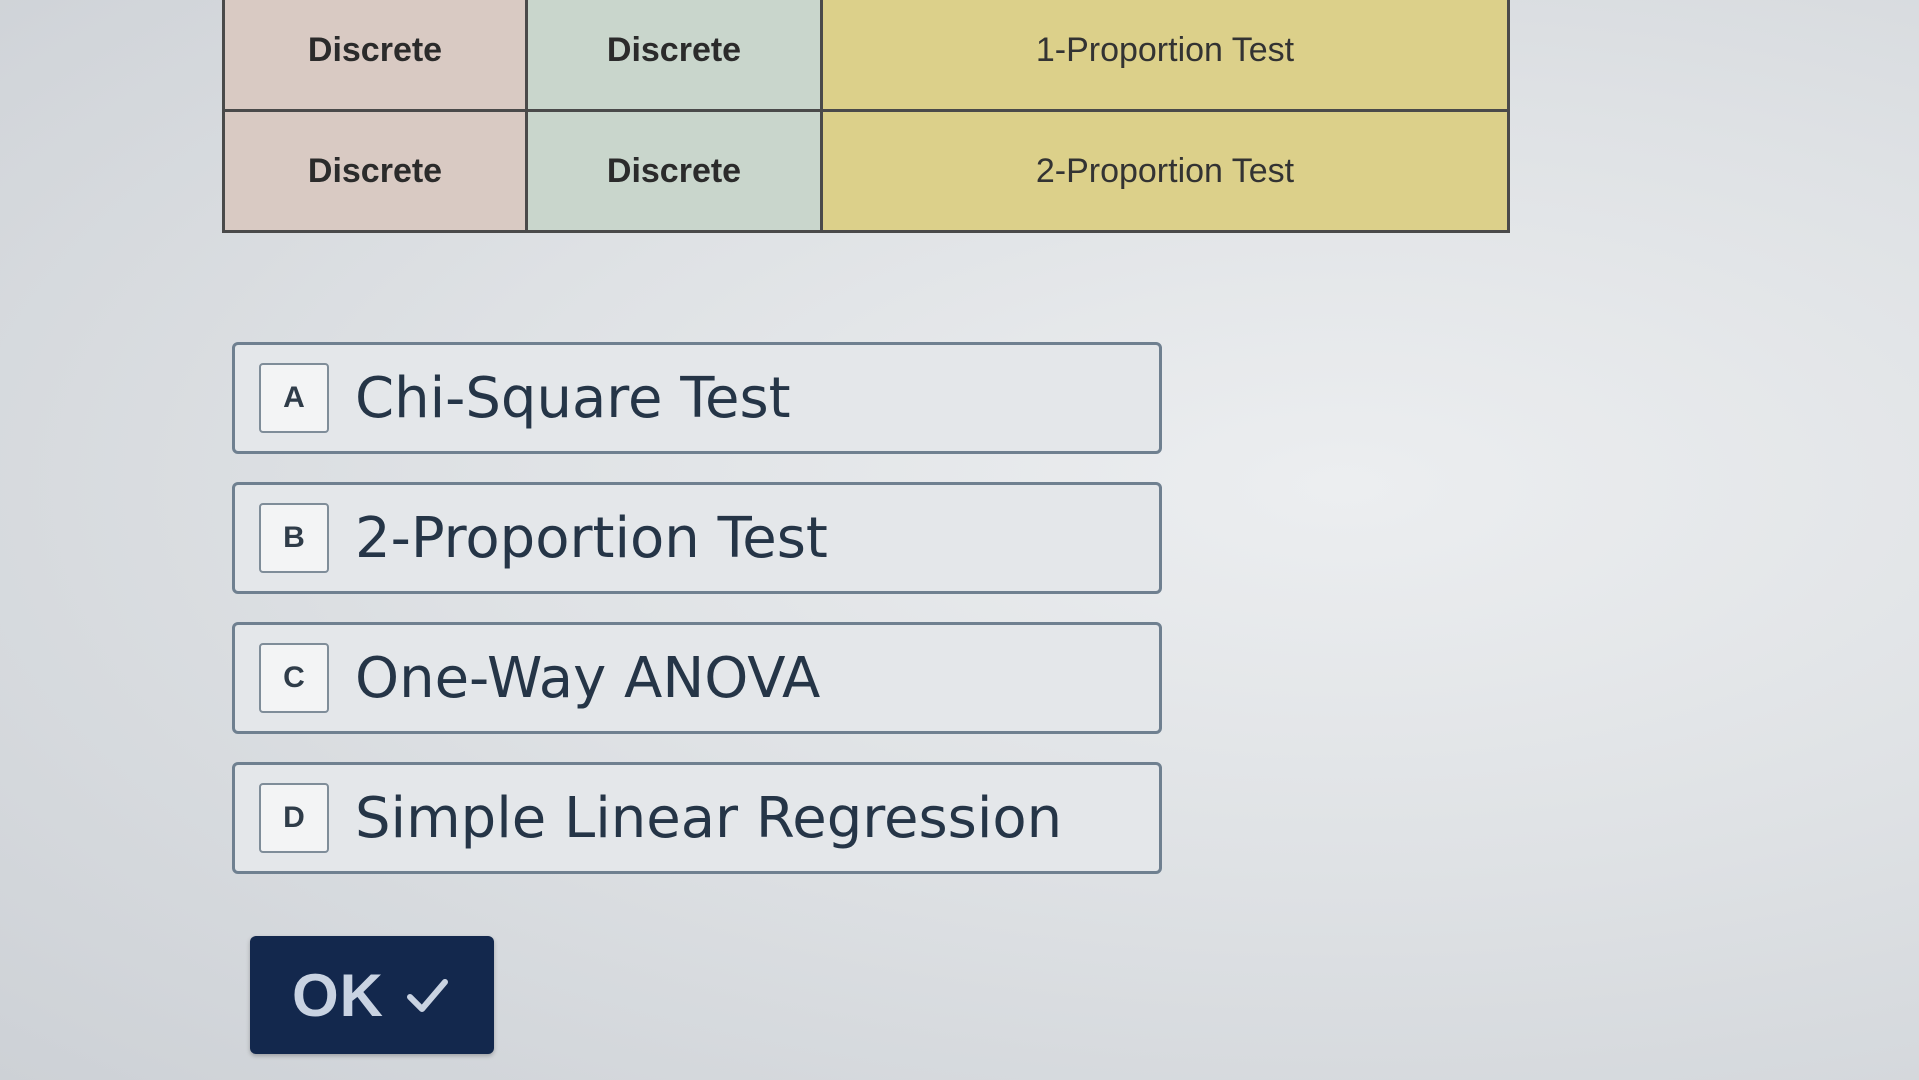 The width and height of the screenshot is (1919, 1080). Describe the element at coordinates (709, 818) in the screenshot. I see `option-label: Simple Linear Regression` at that location.